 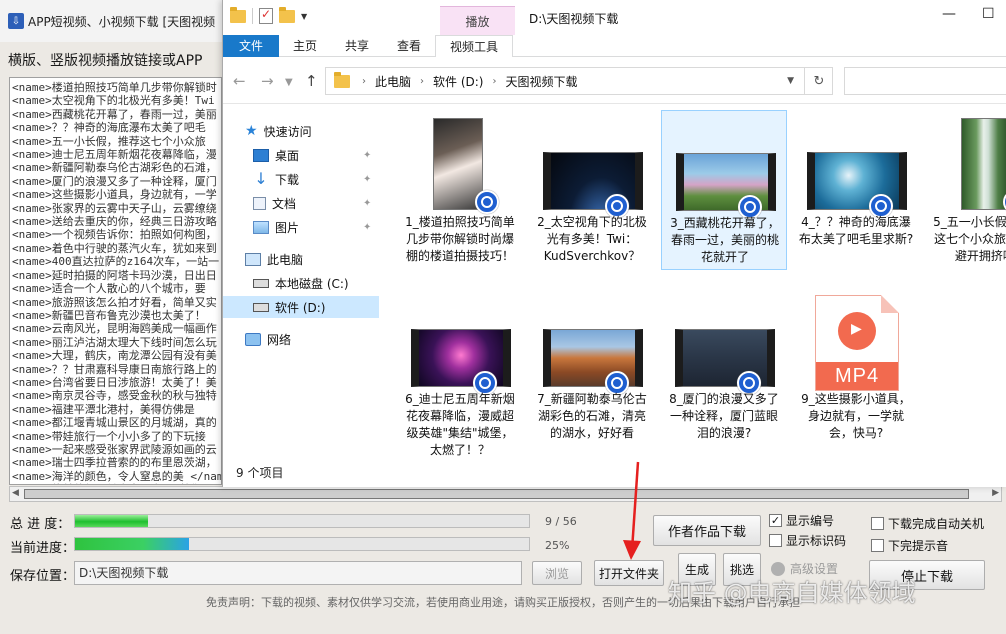 What do you see at coordinates (267, 81) in the screenshot?
I see `forward-arrow-icon: →` at bounding box center [267, 81].